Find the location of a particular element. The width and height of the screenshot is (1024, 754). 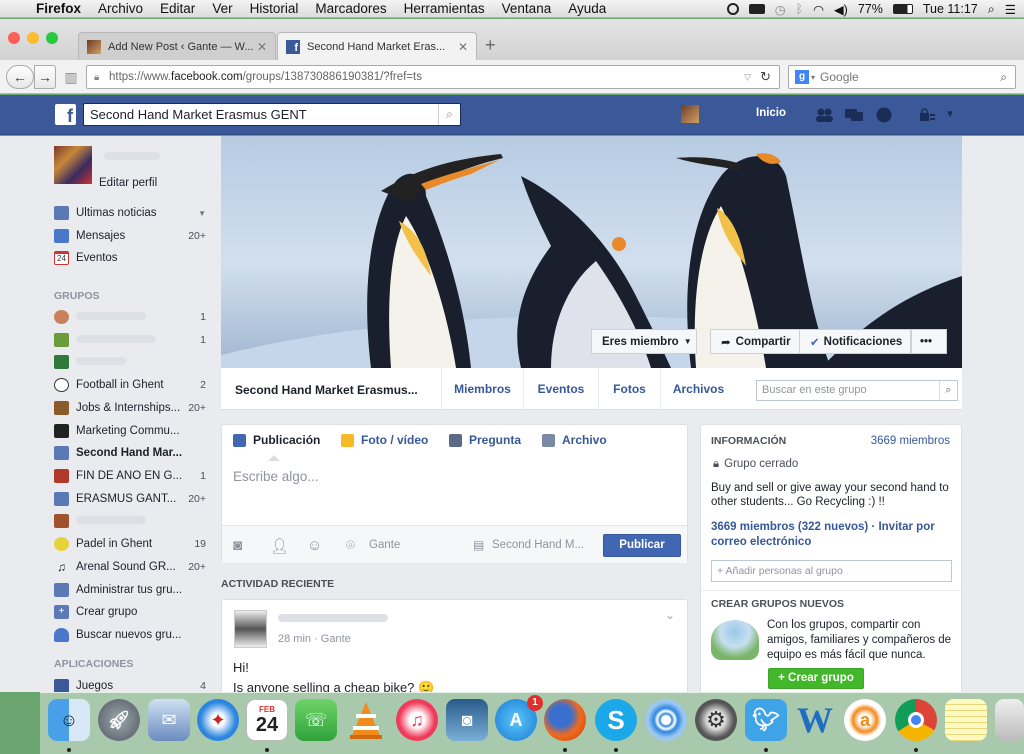

publish-button: Publicar is located at coordinates (642, 545).